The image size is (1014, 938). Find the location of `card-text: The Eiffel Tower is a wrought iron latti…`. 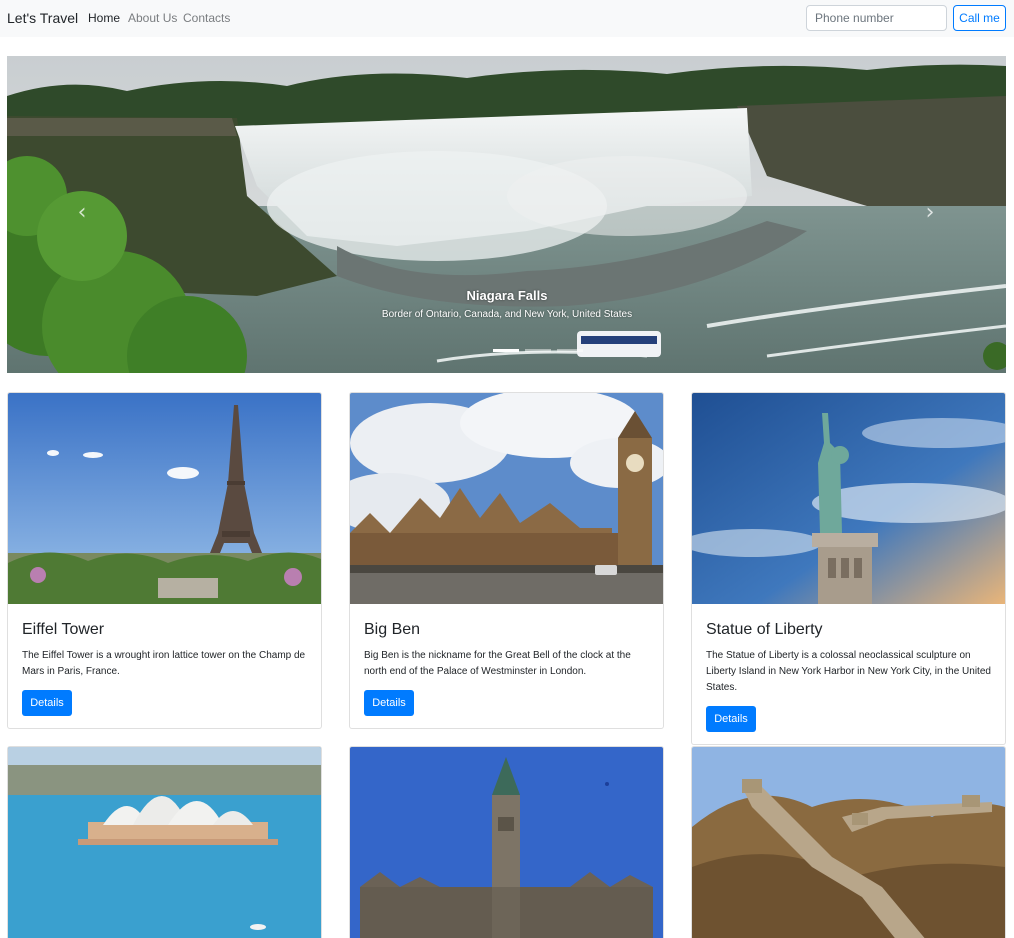

card-text: The Eiffel Tower is a wrought iron latti… is located at coordinates (164, 663).